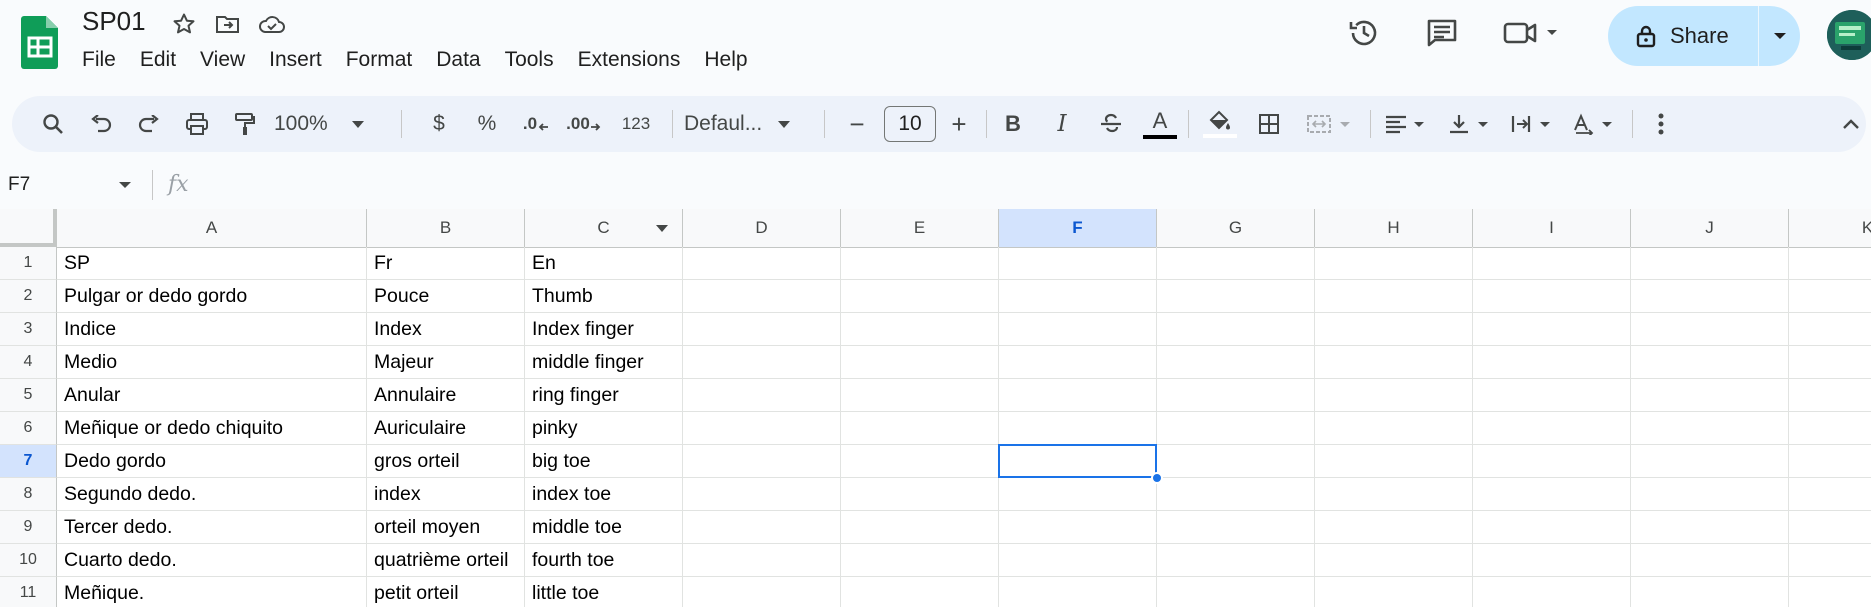 This screenshot has height=607, width=1871. Describe the element at coordinates (1078, 494) in the screenshot. I see `cell-f8` at that location.